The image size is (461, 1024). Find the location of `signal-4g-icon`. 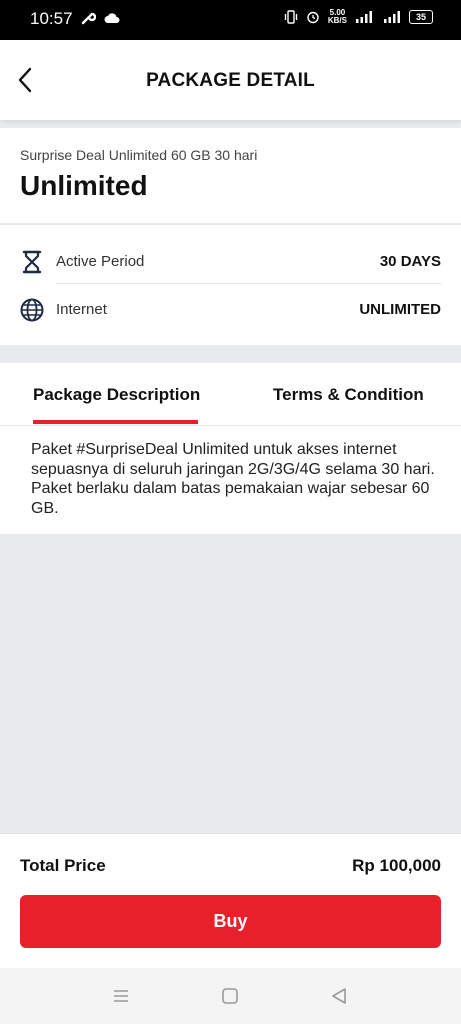

signal-4g-icon is located at coordinates (392, 17).